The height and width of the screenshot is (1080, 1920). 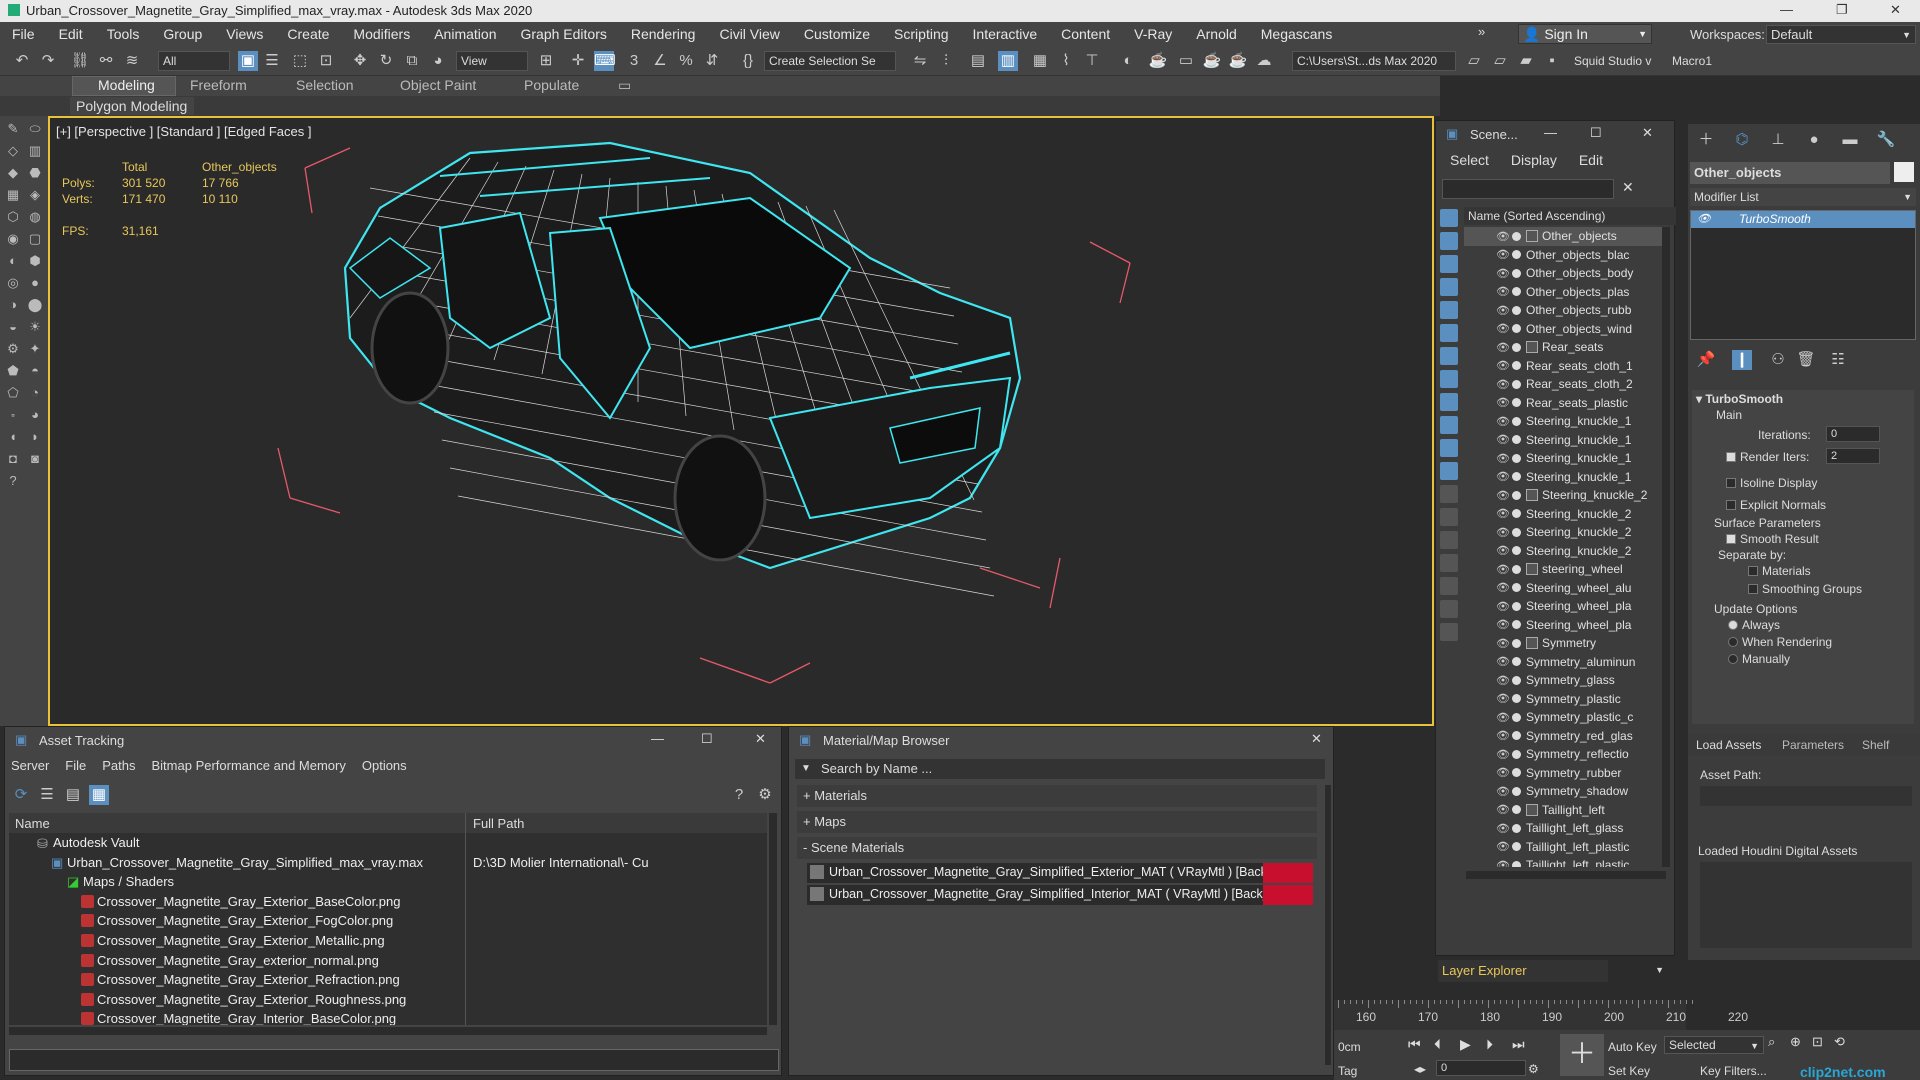 What do you see at coordinates (13, 371) in the screenshot?
I see `create-tool-icon: ⬟` at bounding box center [13, 371].